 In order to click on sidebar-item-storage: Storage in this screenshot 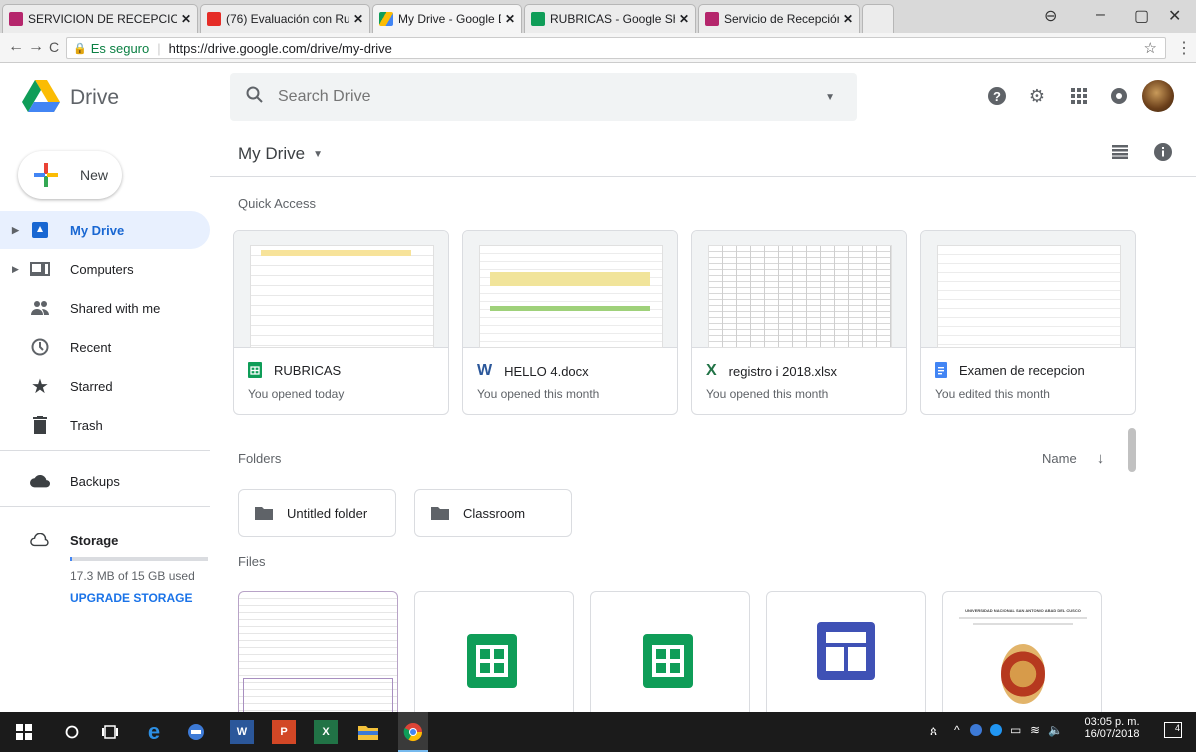, I will do `click(105, 540)`.